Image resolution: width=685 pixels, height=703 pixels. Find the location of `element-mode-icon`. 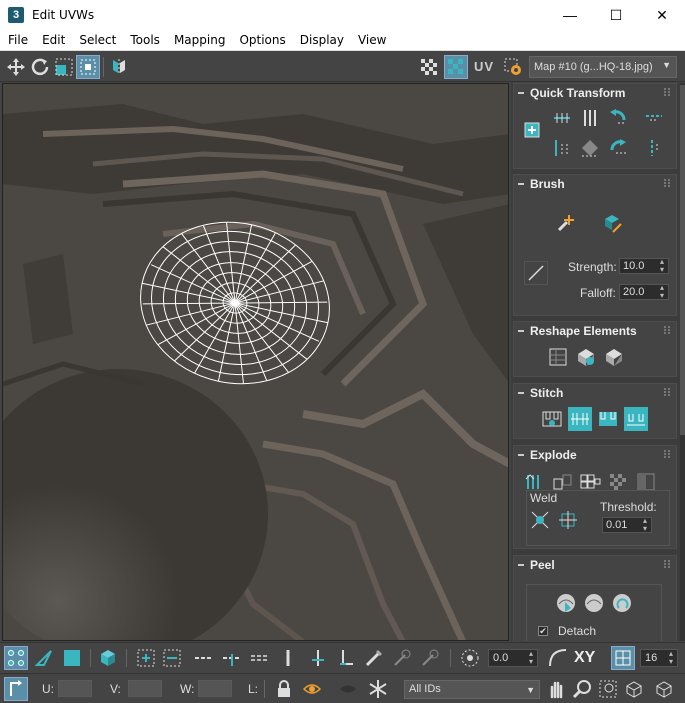

element-mode-icon is located at coordinates (108, 658).